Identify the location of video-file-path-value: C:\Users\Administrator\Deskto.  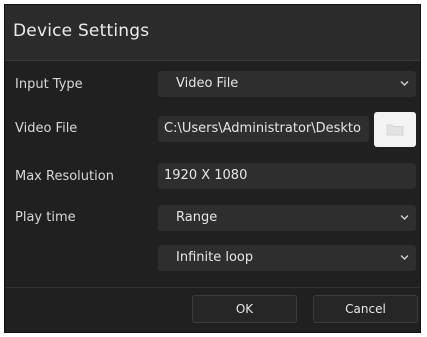
(262, 128).